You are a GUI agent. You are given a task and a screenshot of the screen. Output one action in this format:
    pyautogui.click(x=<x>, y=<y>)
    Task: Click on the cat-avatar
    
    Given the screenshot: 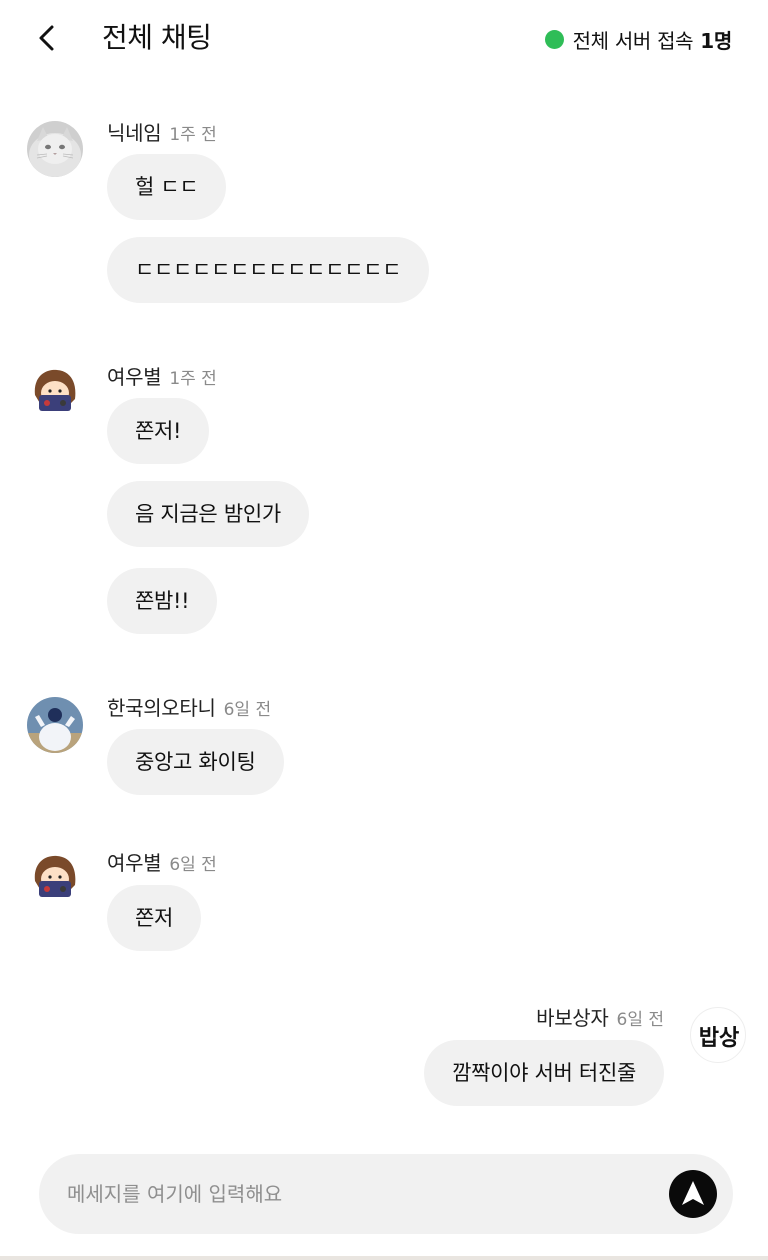 What is the action you would take?
    pyautogui.click(x=55, y=149)
    